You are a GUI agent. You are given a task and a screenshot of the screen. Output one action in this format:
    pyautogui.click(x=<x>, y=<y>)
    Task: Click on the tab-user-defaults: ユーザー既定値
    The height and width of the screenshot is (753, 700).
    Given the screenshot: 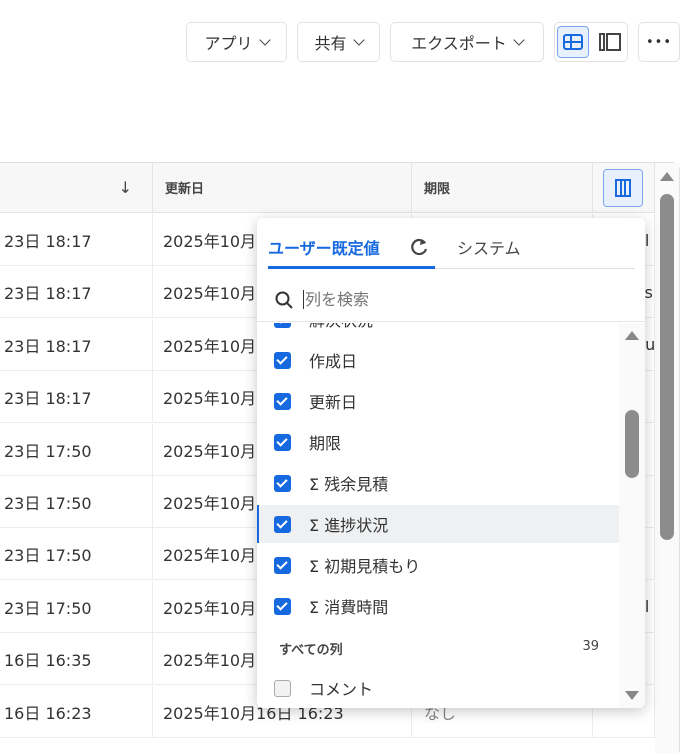 What is the action you would take?
    pyautogui.click(x=324, y=247)
    